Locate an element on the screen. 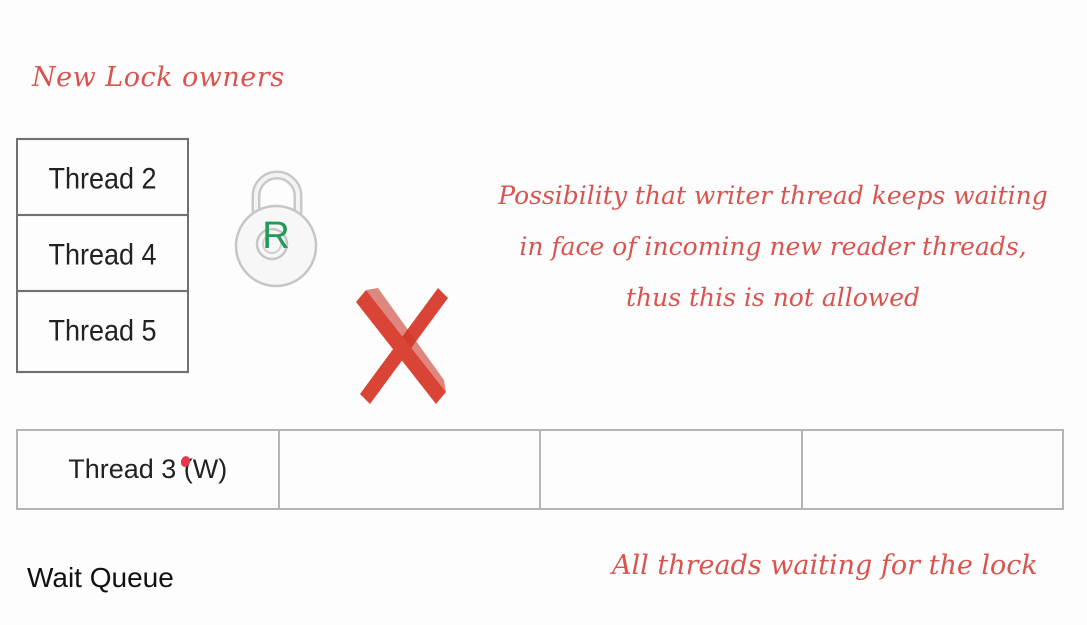 This screenshot has width=1087, height=625. owner-thread-box: Thread 2 is located at coordinates (102, 179).